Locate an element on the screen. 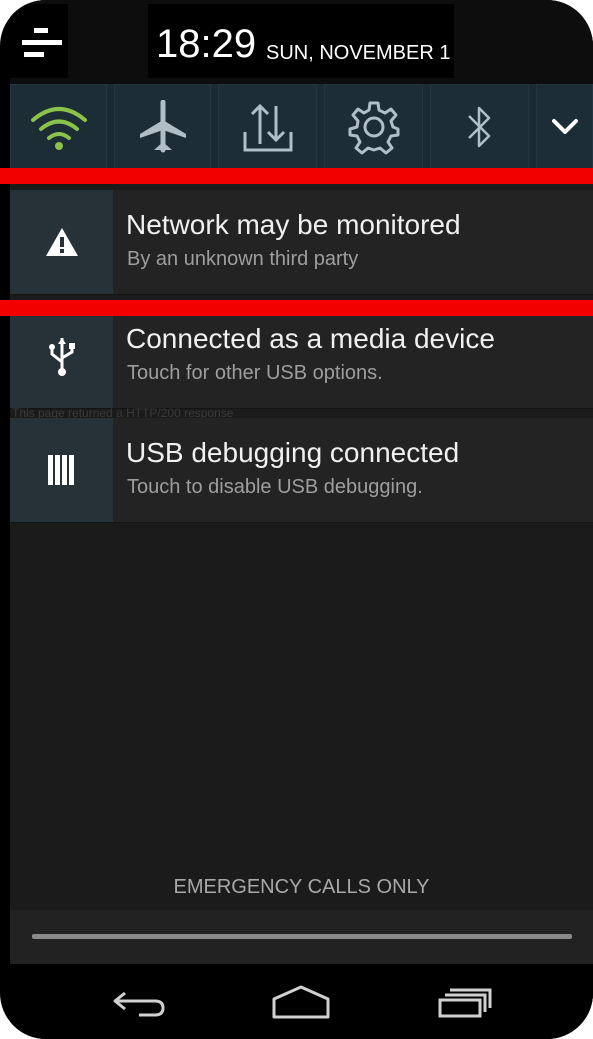 Image resolution: width=593 pixels, height=1039 pixels. debug-bars-icon is located at coordinates (60, 470).